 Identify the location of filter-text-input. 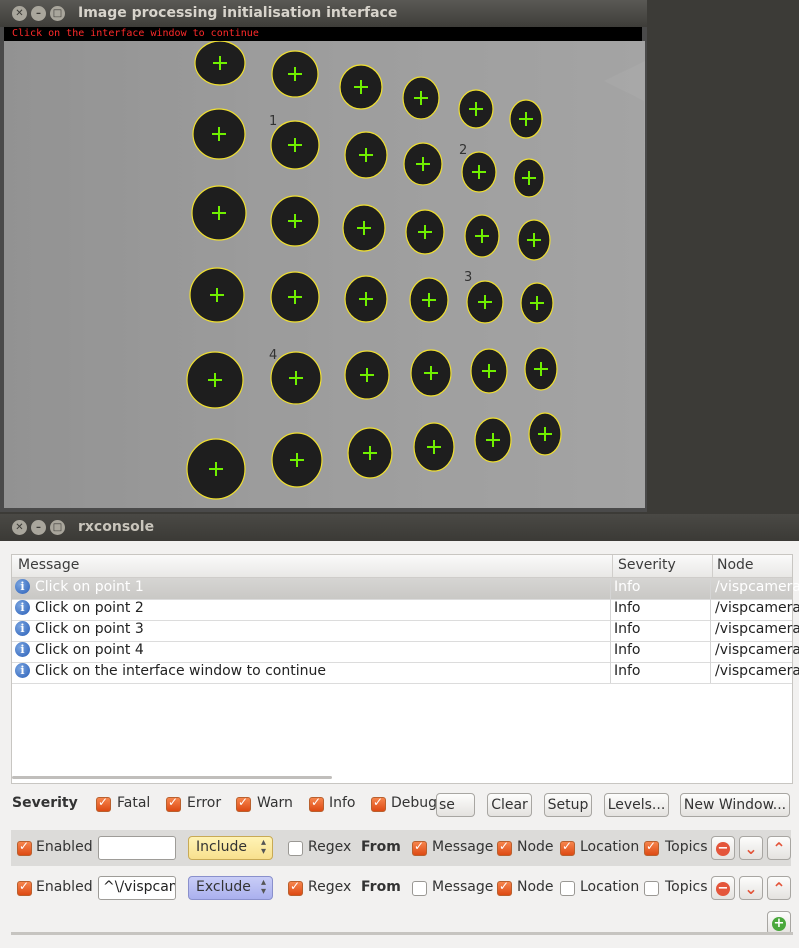
(137, 848).